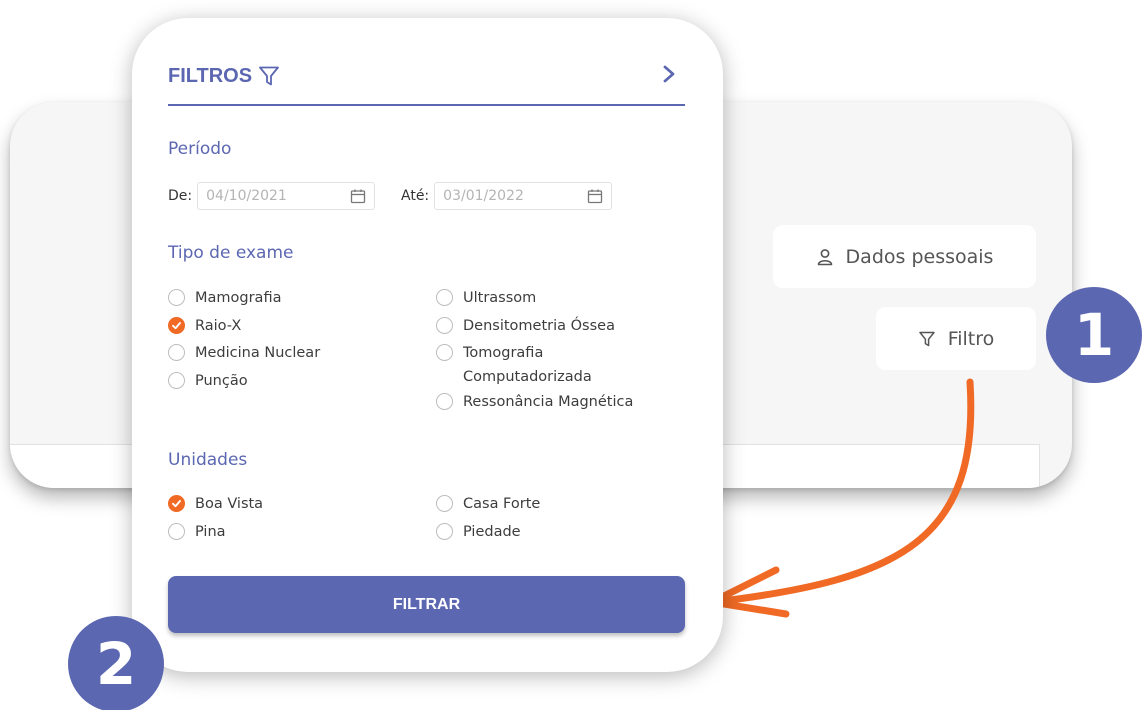 The height and width of the screenshot is (710, 1144). What do you see at coordinates (281, 532) in the screenshot?
I see `option-pina: Pina` at bounding box center [281, 532].